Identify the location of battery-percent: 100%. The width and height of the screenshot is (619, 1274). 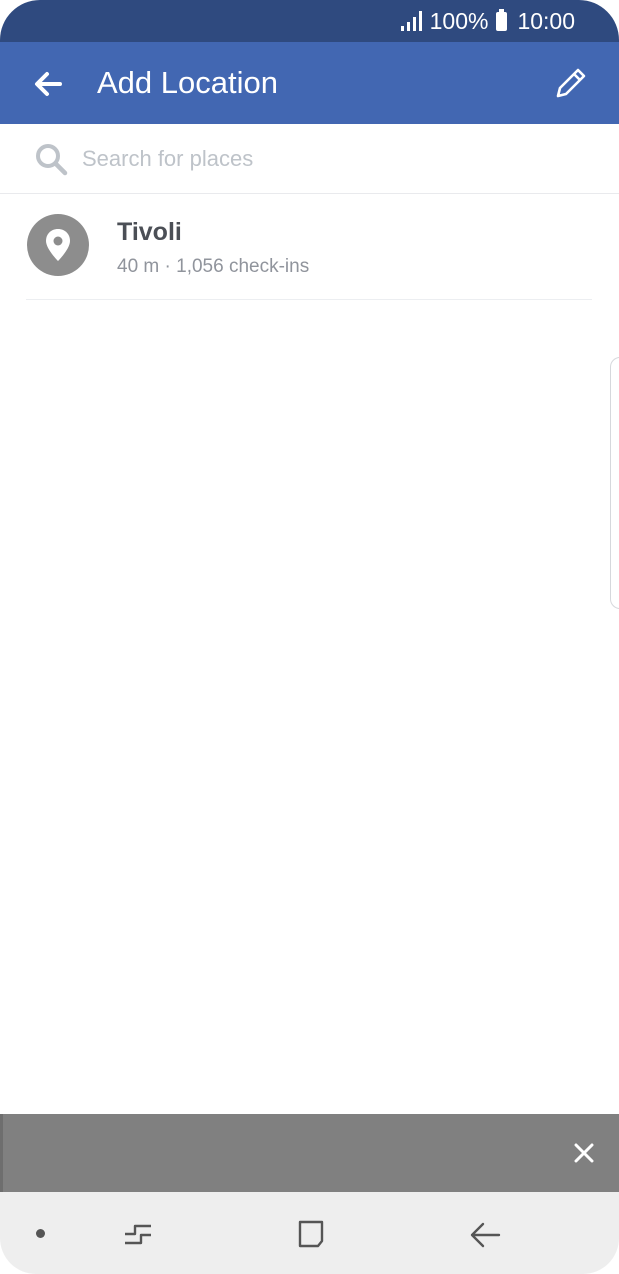
(459, 20).